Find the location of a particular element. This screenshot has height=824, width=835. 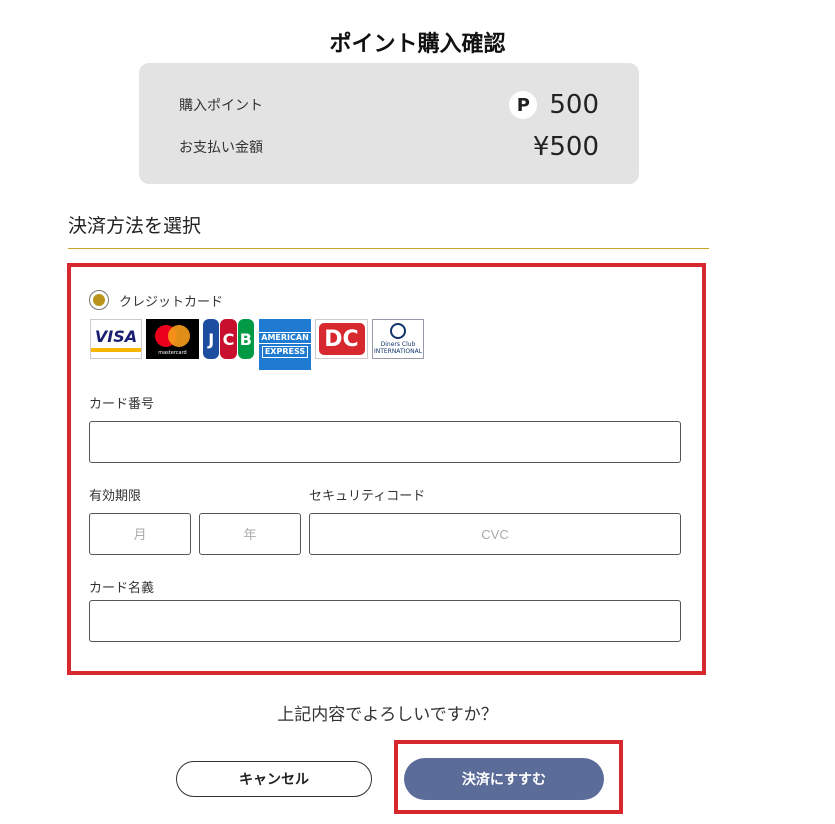

visa-text: VISA is located at coordinates (116, 336).